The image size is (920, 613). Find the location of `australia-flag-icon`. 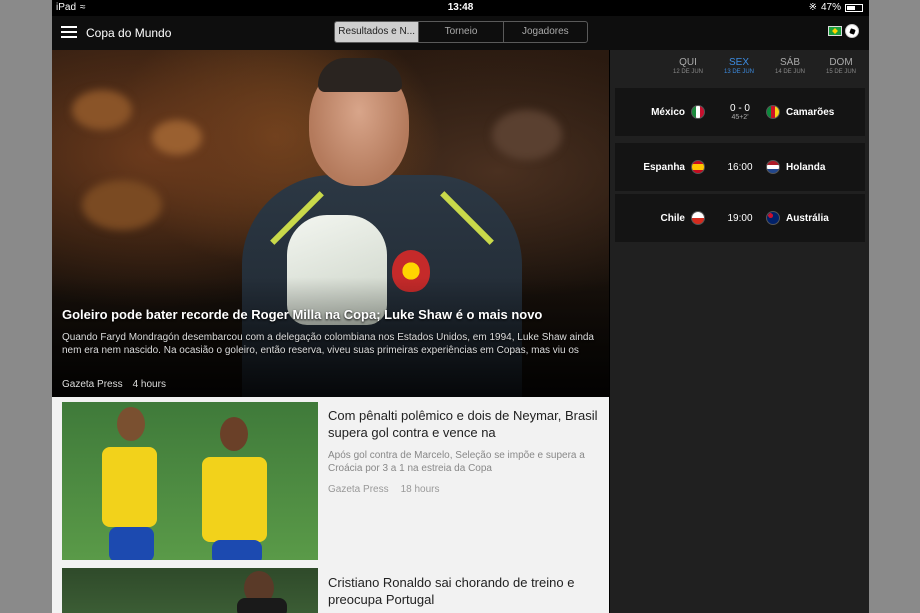

australia-flag-icon is located at coordinates (773, 218).